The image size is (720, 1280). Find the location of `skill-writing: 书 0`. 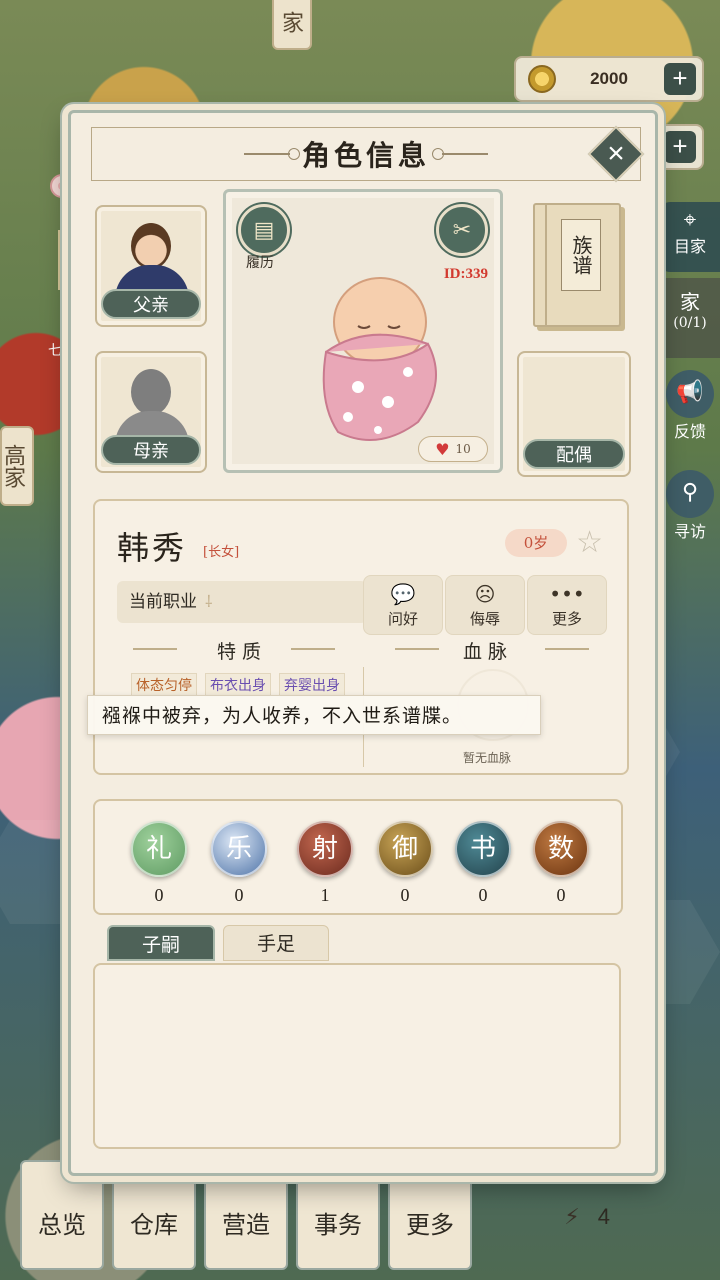

skill-writing: 书 0 is located at coordinates (483, 863).